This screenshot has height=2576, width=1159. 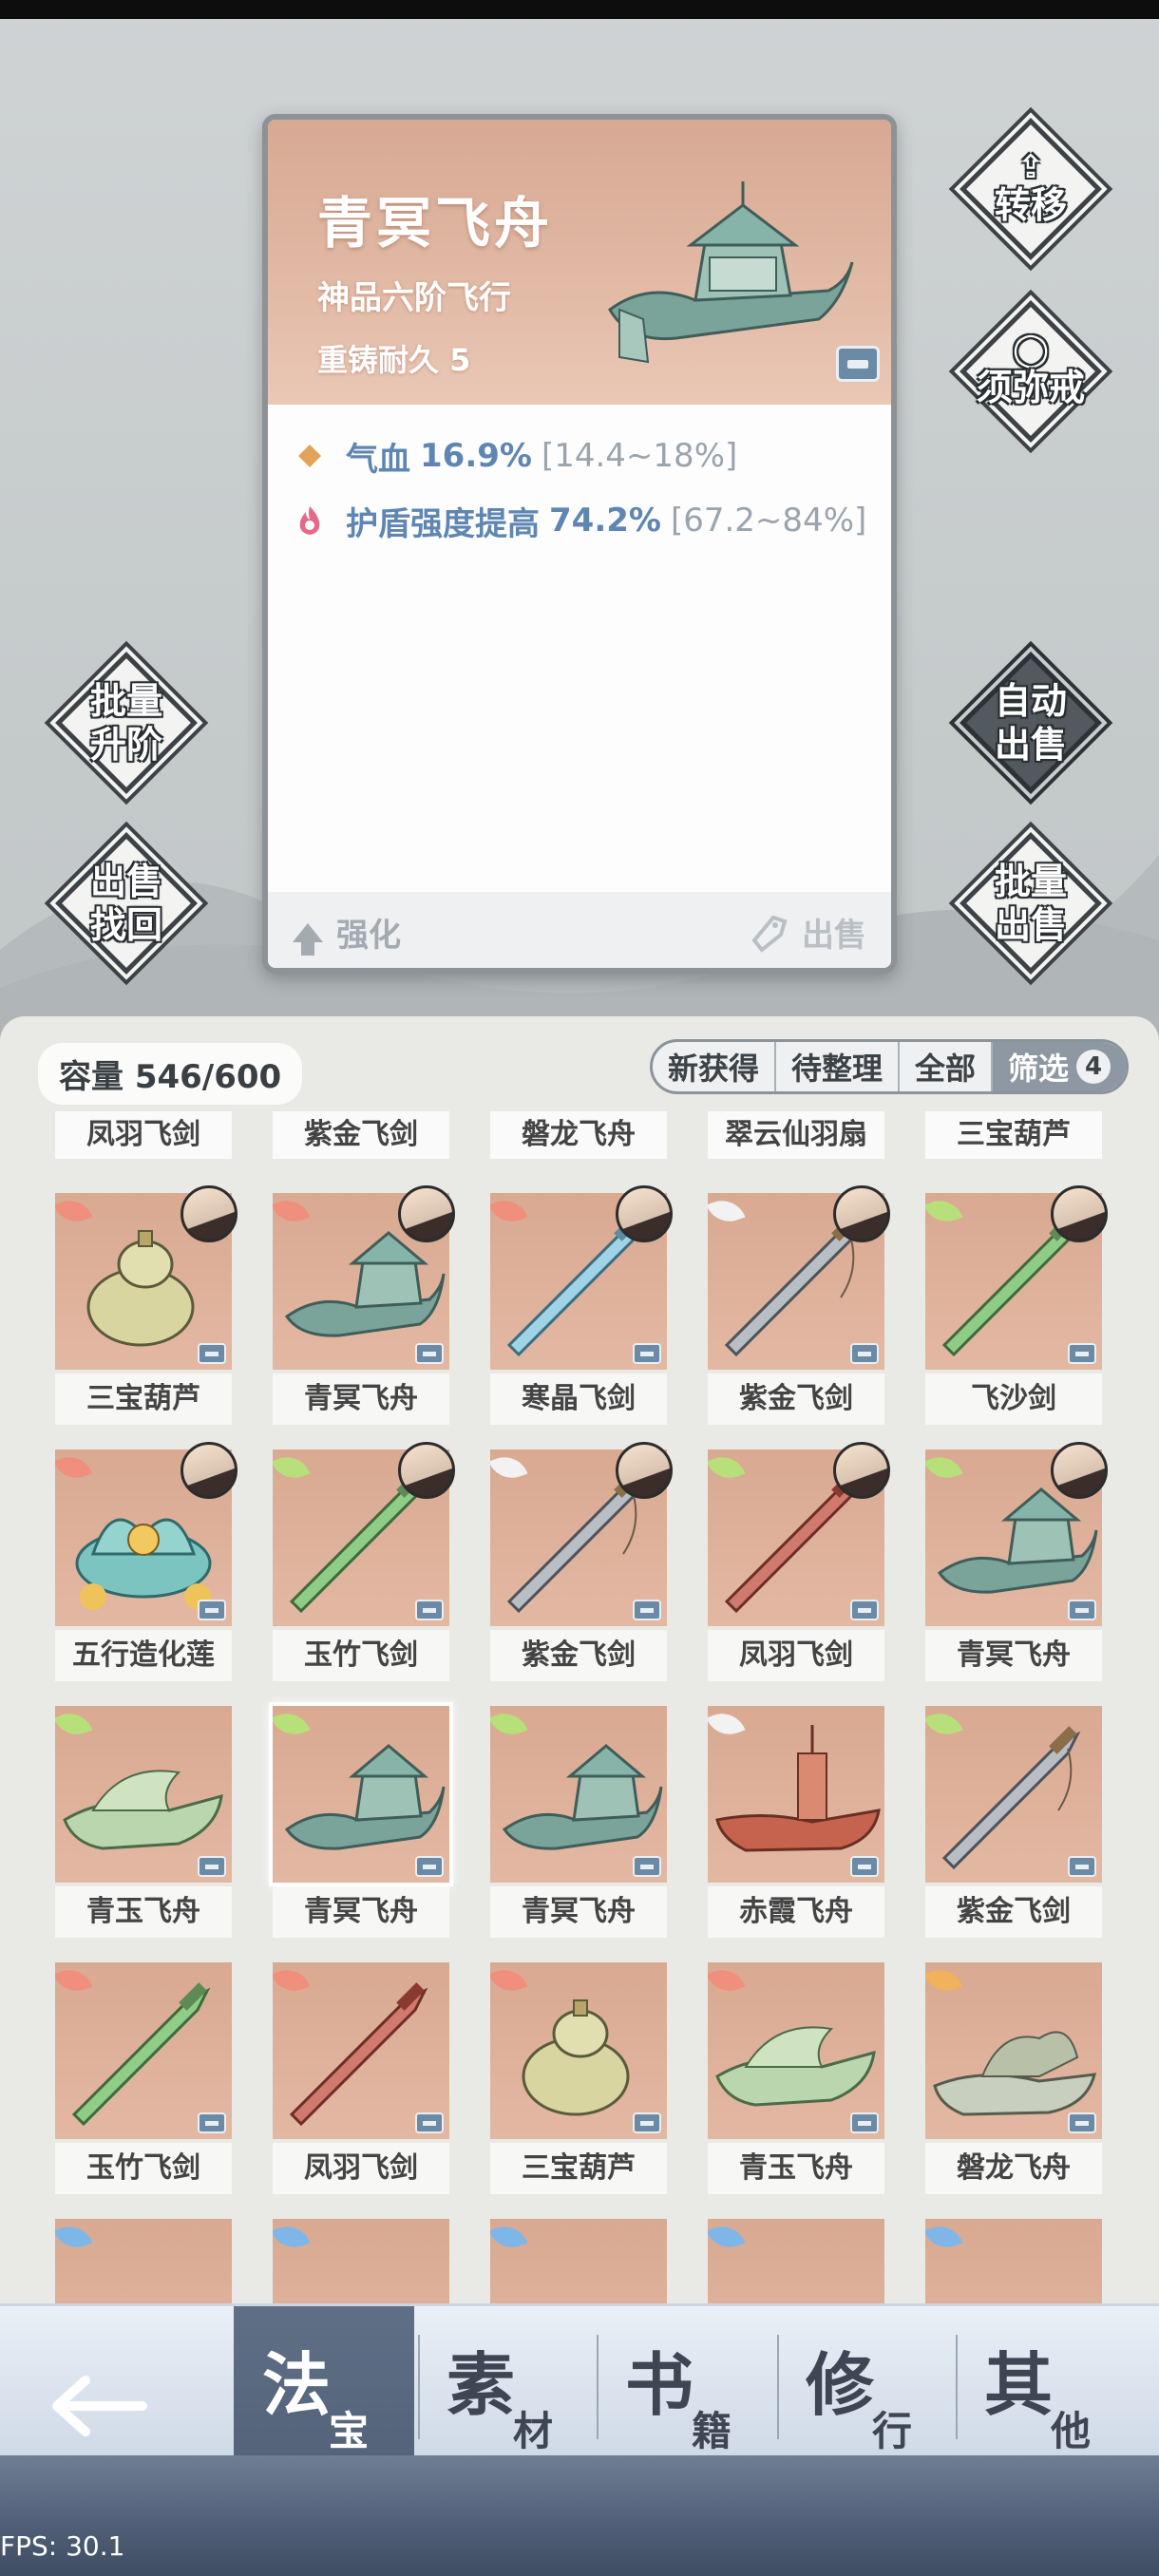 I want to click on tab-big-char: 书, so click(x=659, y=2385).